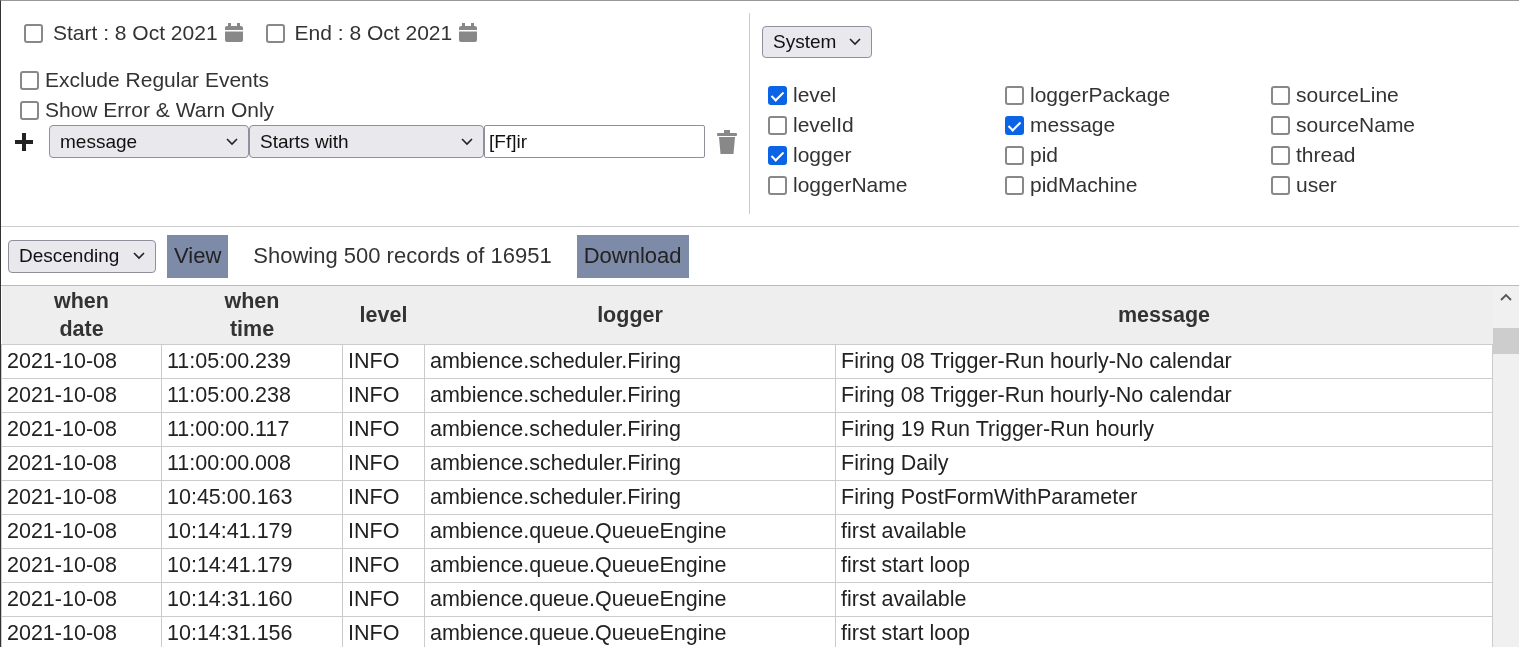 This screenshot has width=1519, height=647. I want to click on field-label: levelId, so click(823, 125).